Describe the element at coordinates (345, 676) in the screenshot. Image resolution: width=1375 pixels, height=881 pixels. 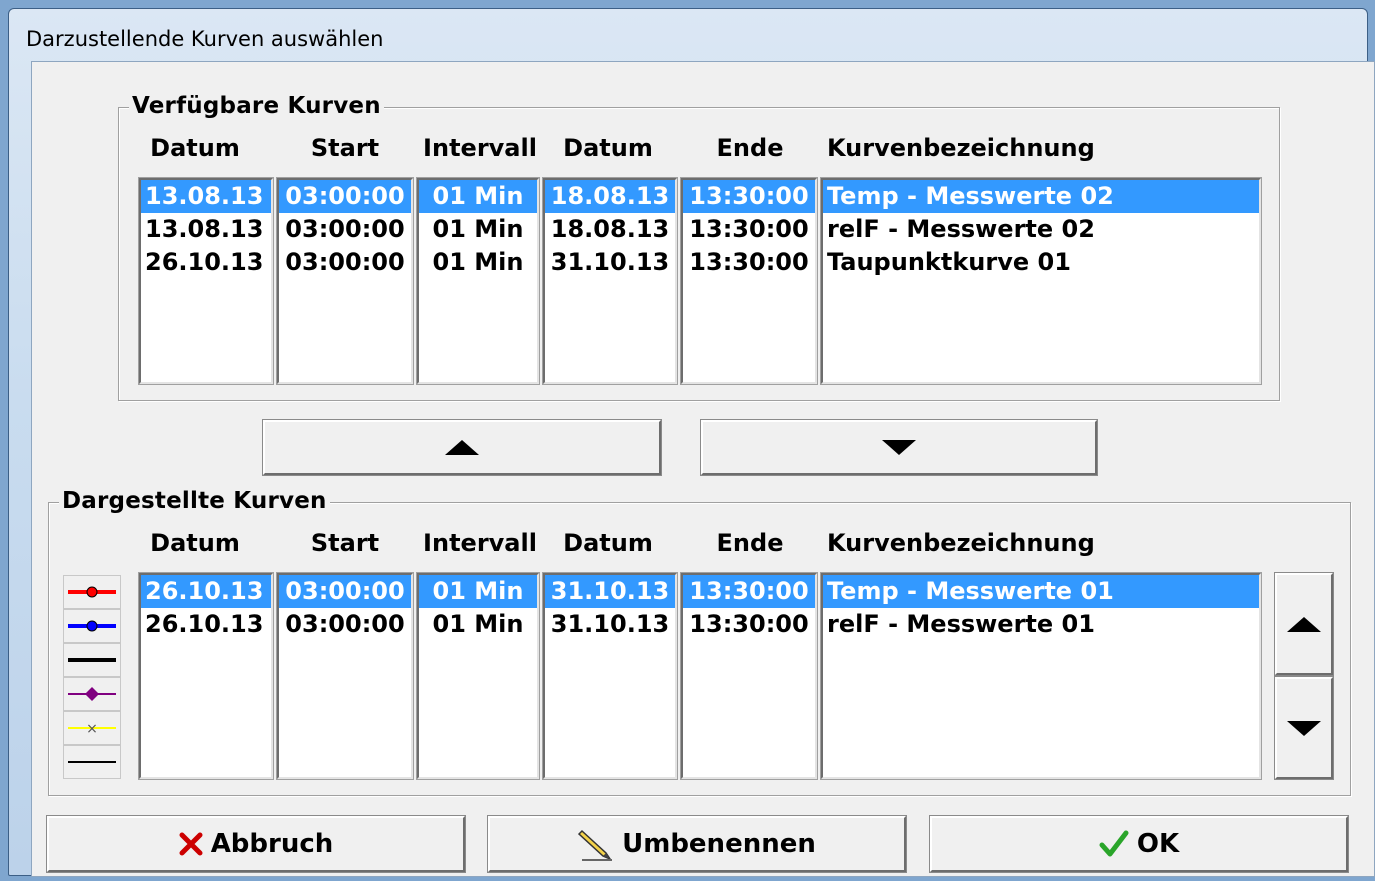
I see `list-start-time: 03:00:00 03:00:00` at that location.